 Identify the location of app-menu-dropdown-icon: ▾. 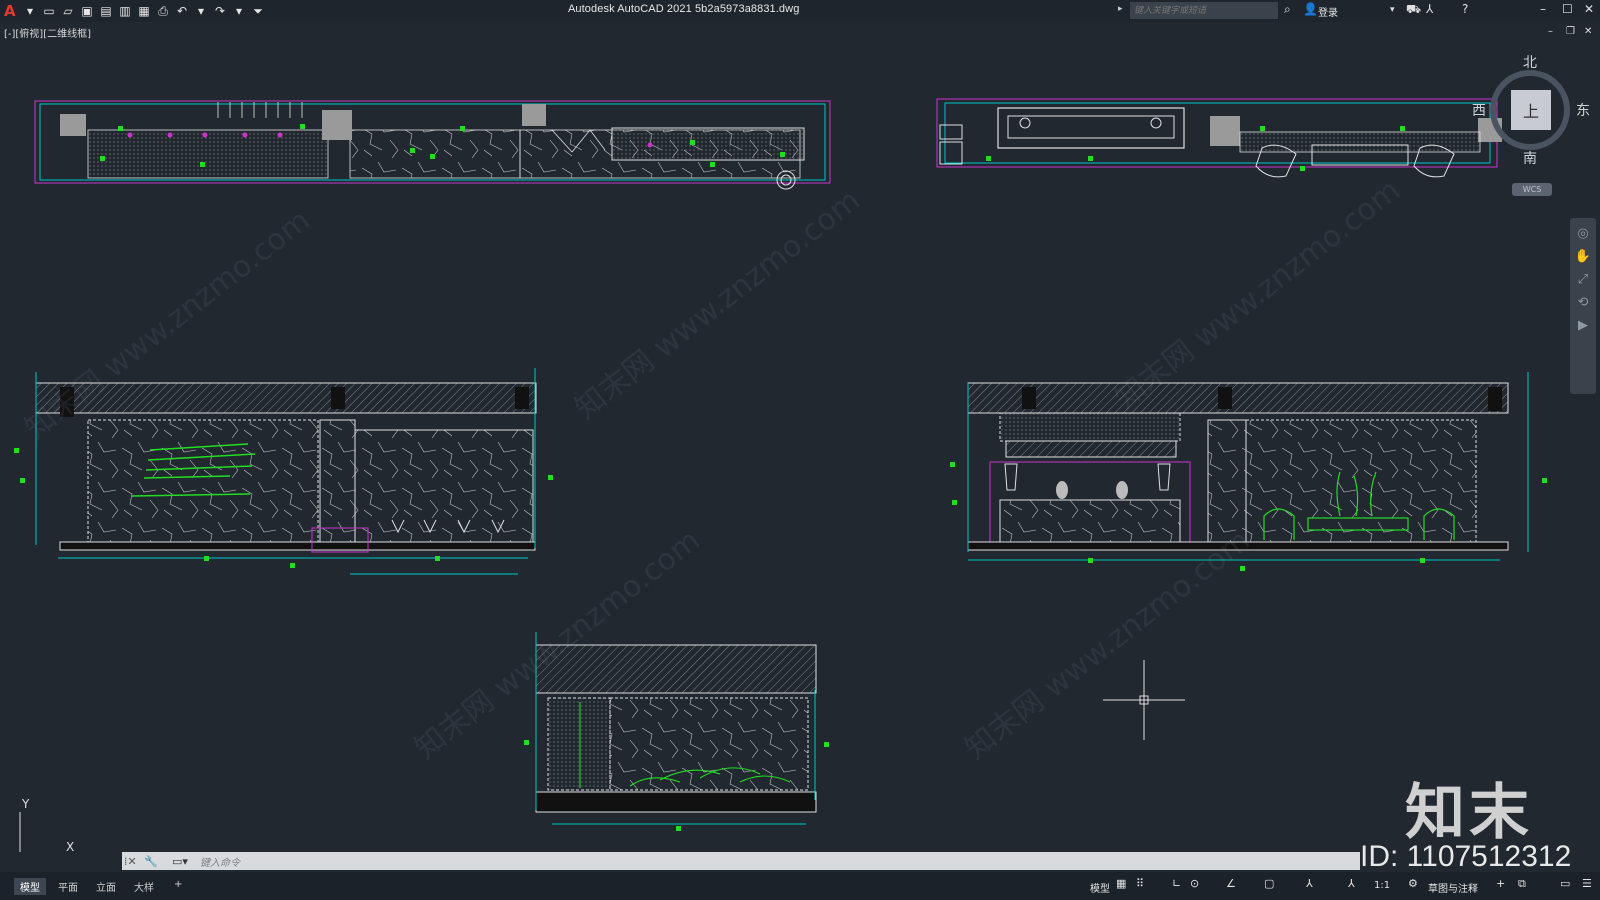
(30, 11).